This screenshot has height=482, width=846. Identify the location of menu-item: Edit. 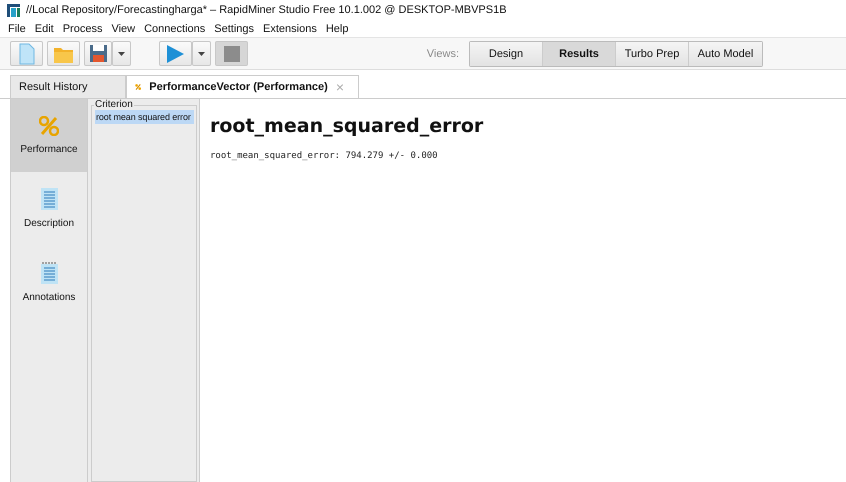
(44, 28).